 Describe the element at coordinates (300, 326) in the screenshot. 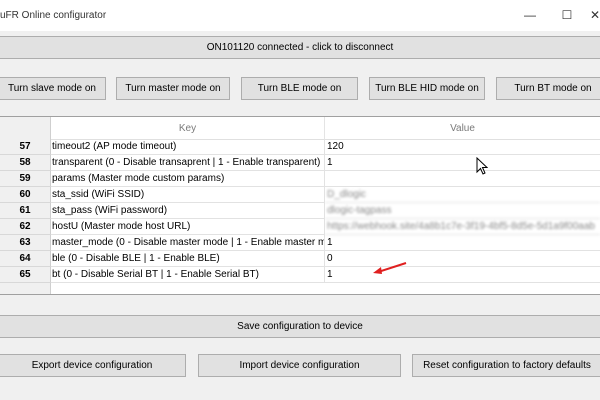

I see `save-configuration-button: Save configuration to device` at that location.